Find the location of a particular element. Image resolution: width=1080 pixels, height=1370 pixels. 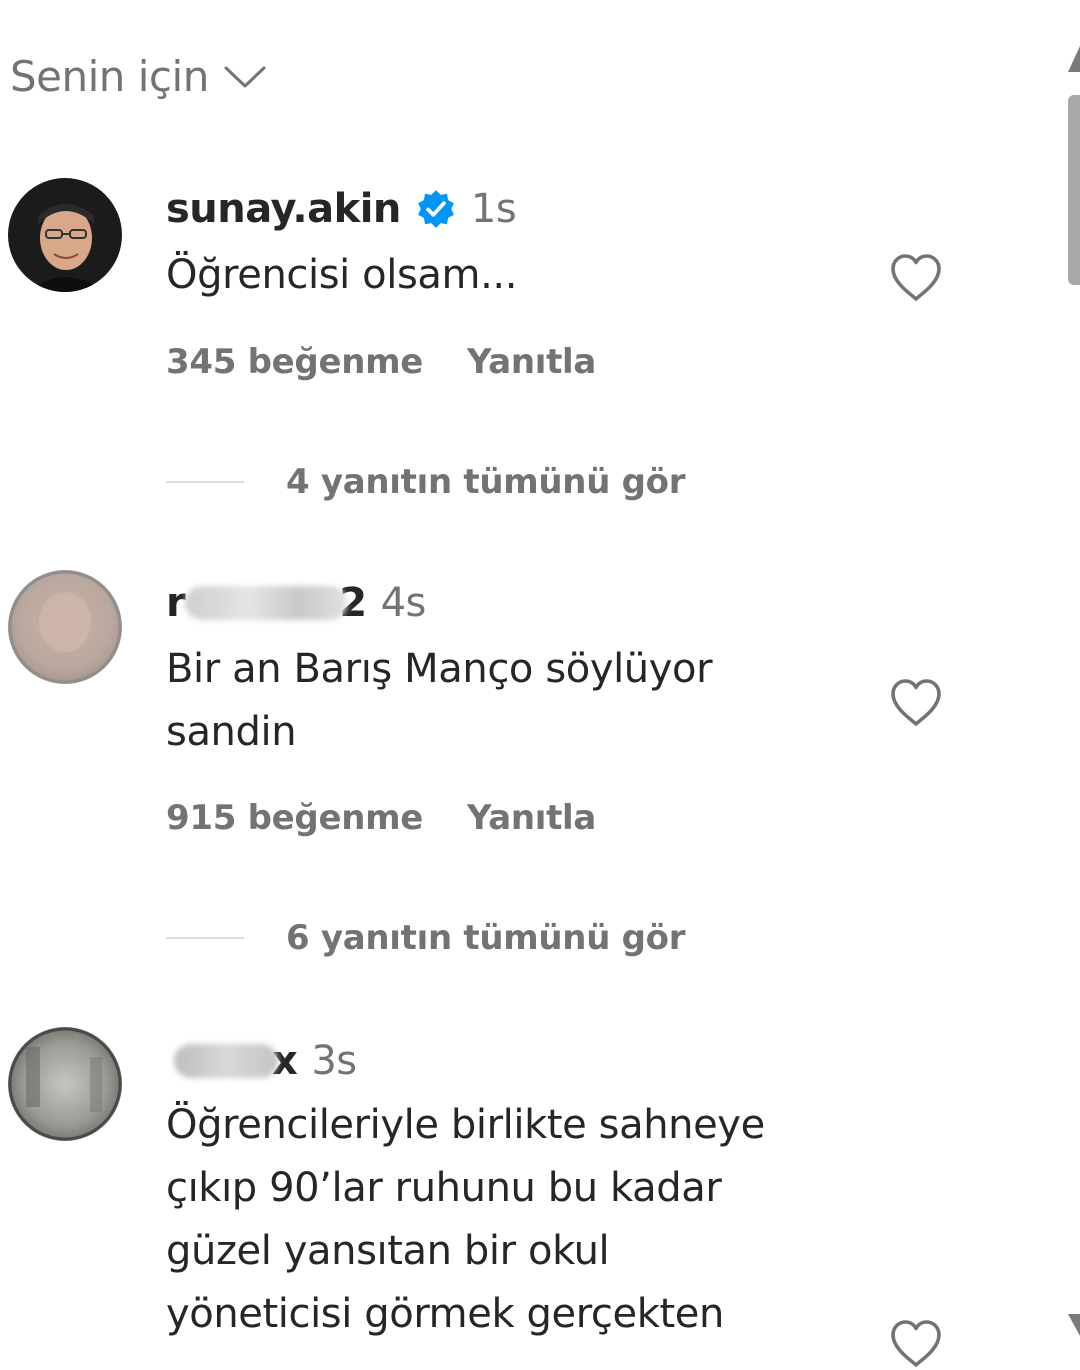

view-replies-label: 6 yanıtın tümünü gör is located at coordinates (486, 938).